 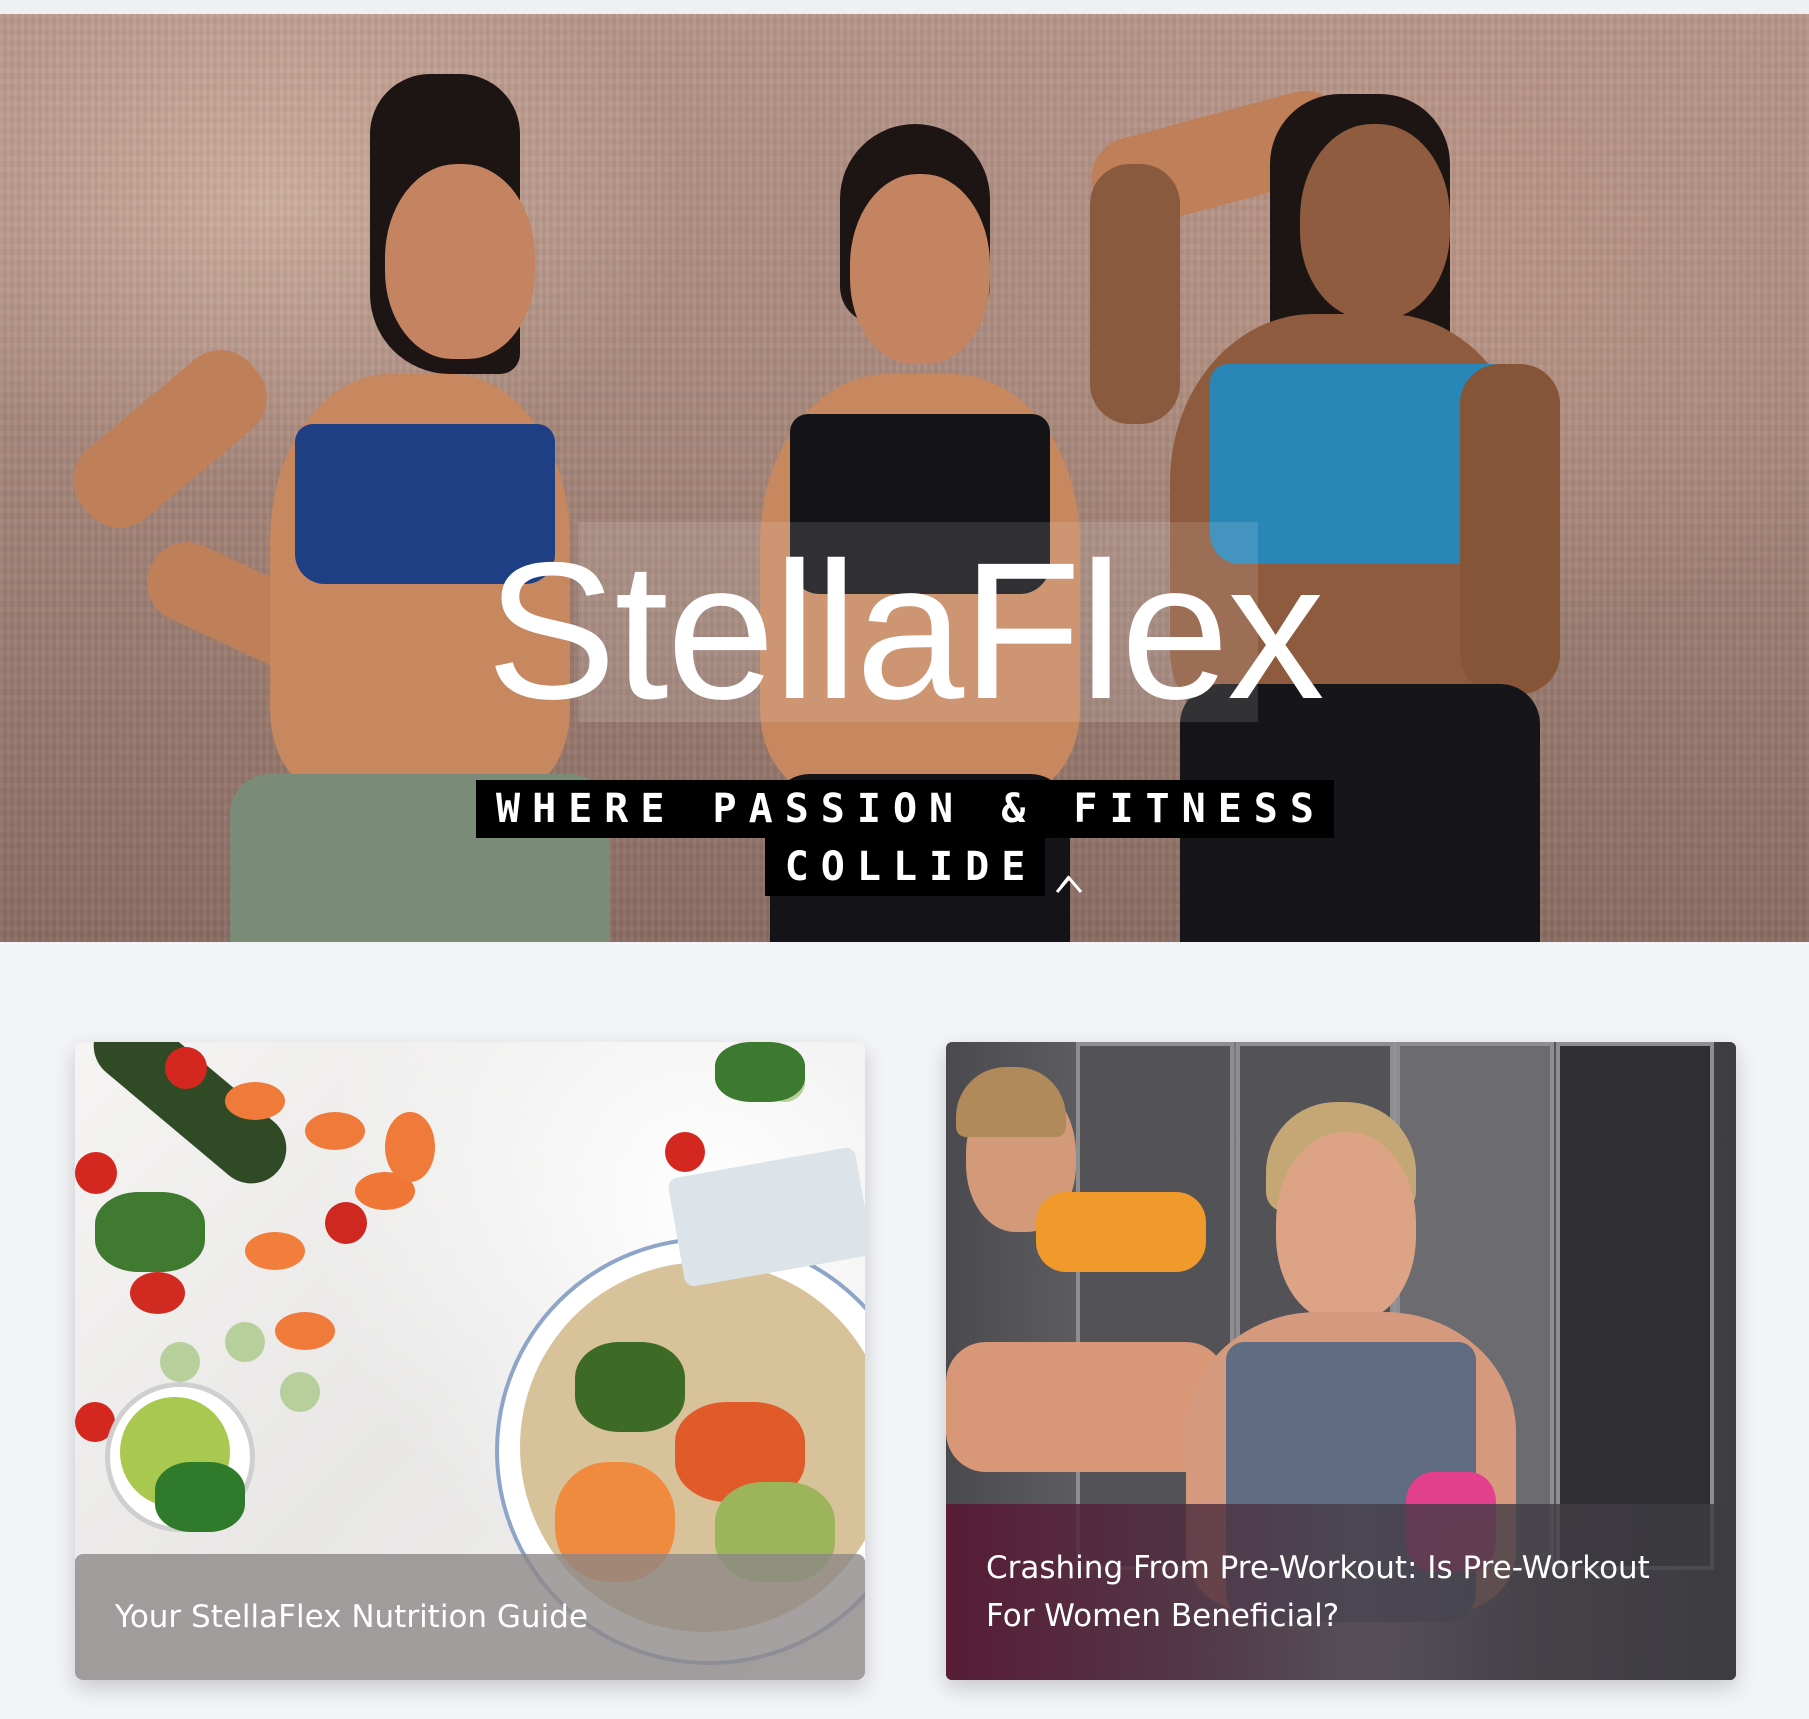 What do you see at coordinates (904, 7) in the screenshot?
I see `top-strip` at bounding box center [904, 7].